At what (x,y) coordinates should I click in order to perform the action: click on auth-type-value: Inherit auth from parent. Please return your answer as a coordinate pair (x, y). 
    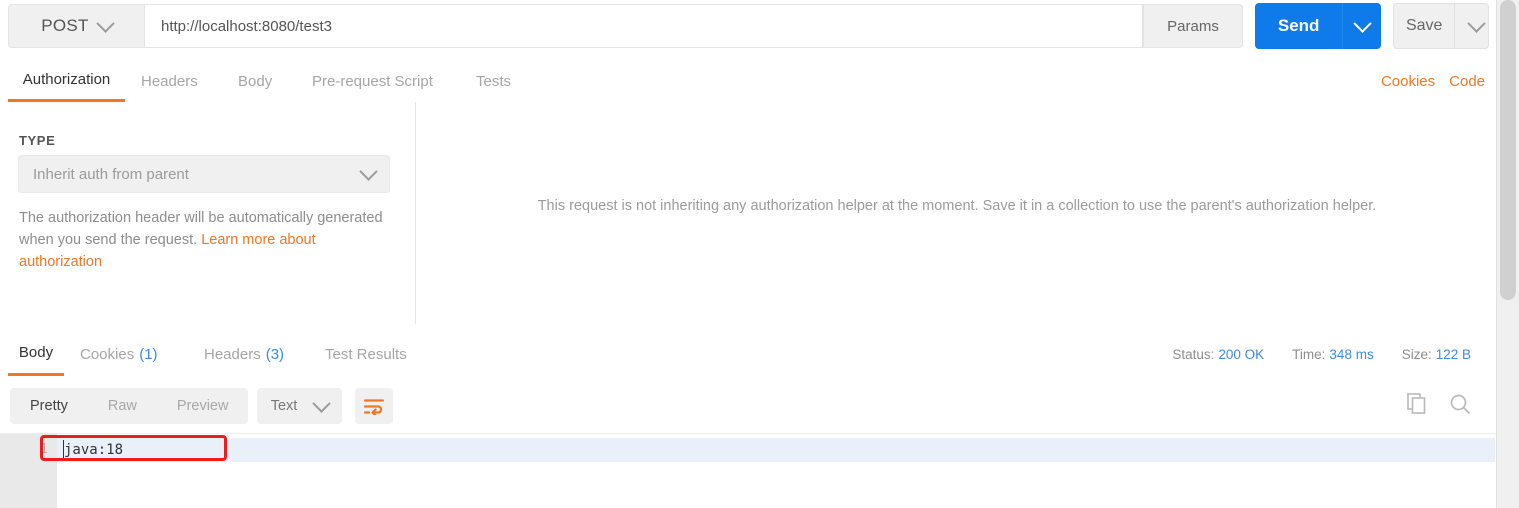
    Looking at the image, I should click on (111, 174).